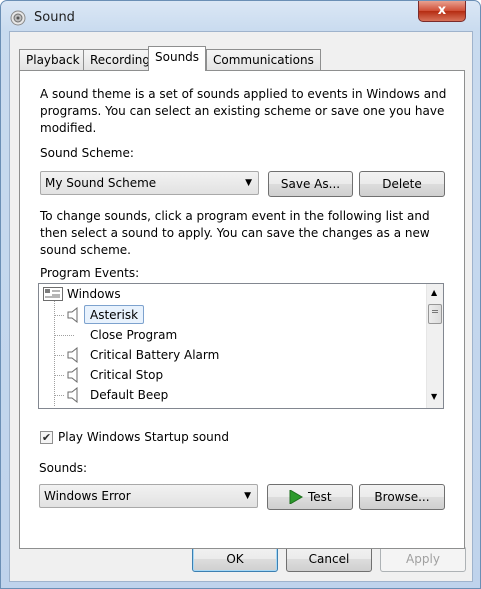 This screenshot has height=589, width=481. I want to click on sounds-dropdown: Windows Error ▼, so click(148, 496).